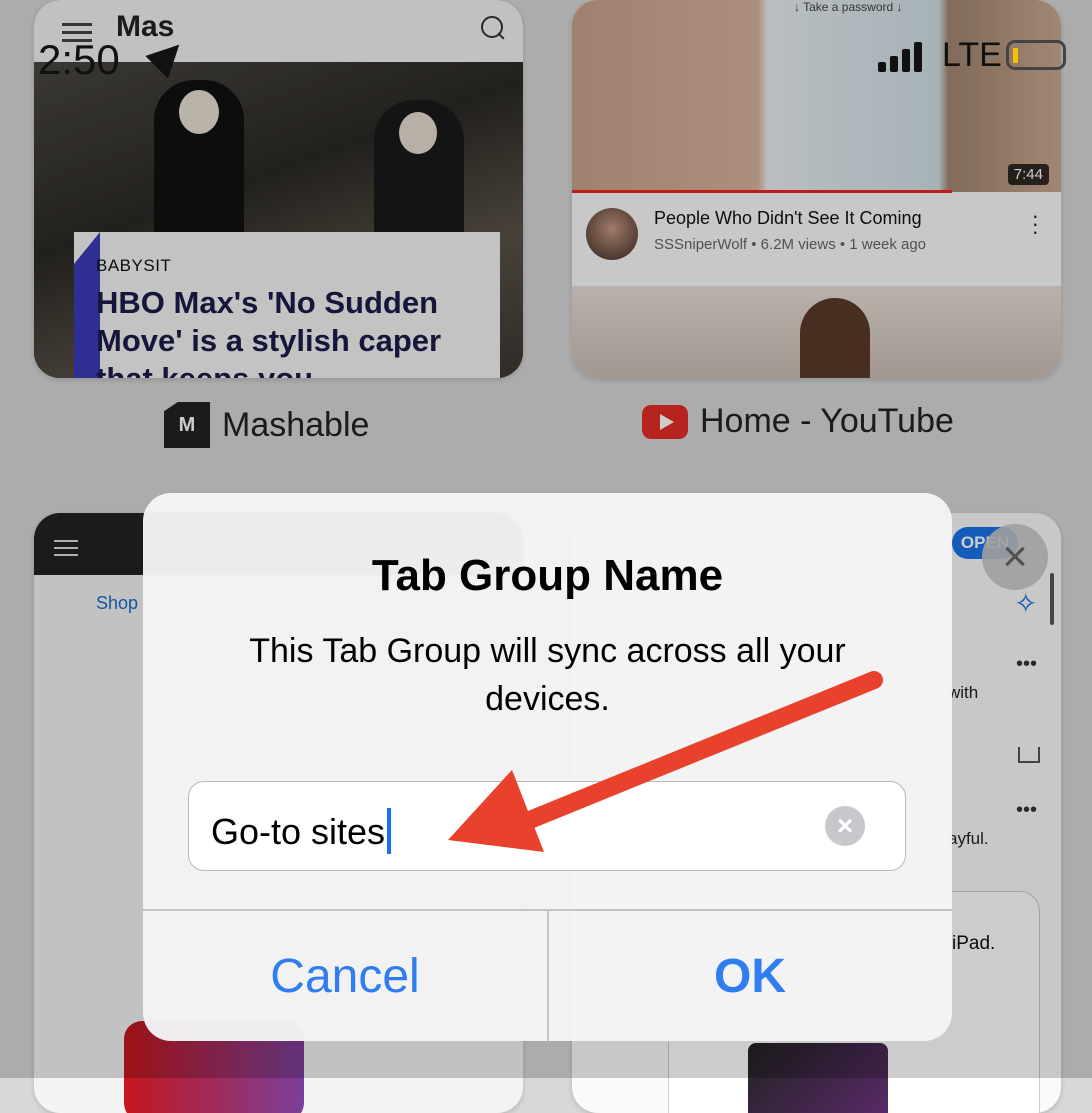 Image resolution: width=1092 pixels, height=1113 pixels. Describe the element at coordinates (389, 831) in the screenshot. I see `text-cursor` at that location.